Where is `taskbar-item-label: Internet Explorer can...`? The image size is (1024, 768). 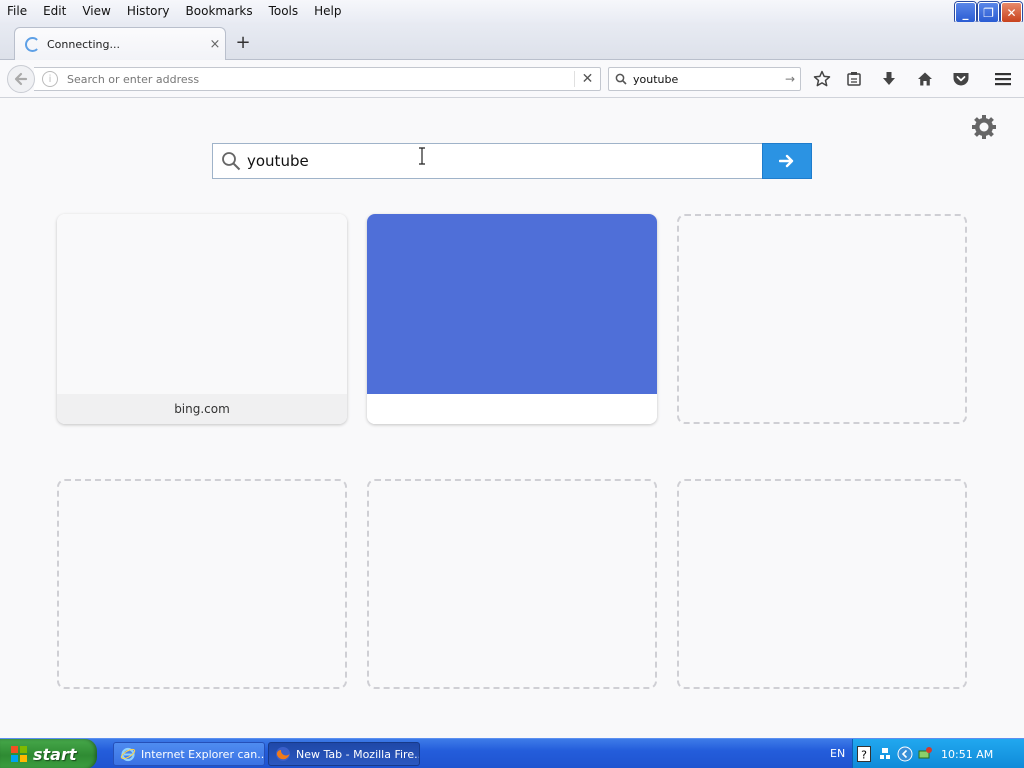 taskbar-item-label: Internet Explorer can... is located at coordinates (203, 754).